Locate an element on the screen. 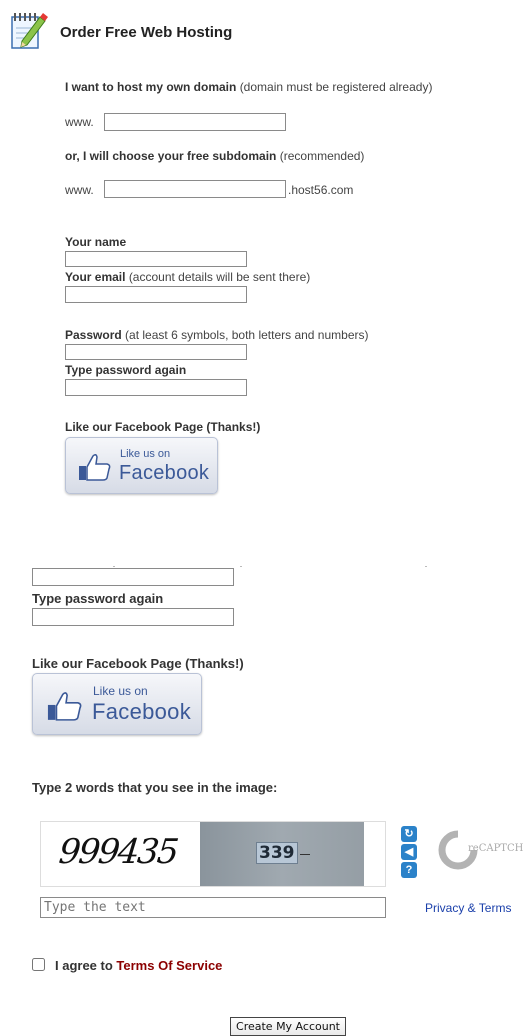  own-domain-label-bold: I want to host my own domain is located at coordinates (151, 87).